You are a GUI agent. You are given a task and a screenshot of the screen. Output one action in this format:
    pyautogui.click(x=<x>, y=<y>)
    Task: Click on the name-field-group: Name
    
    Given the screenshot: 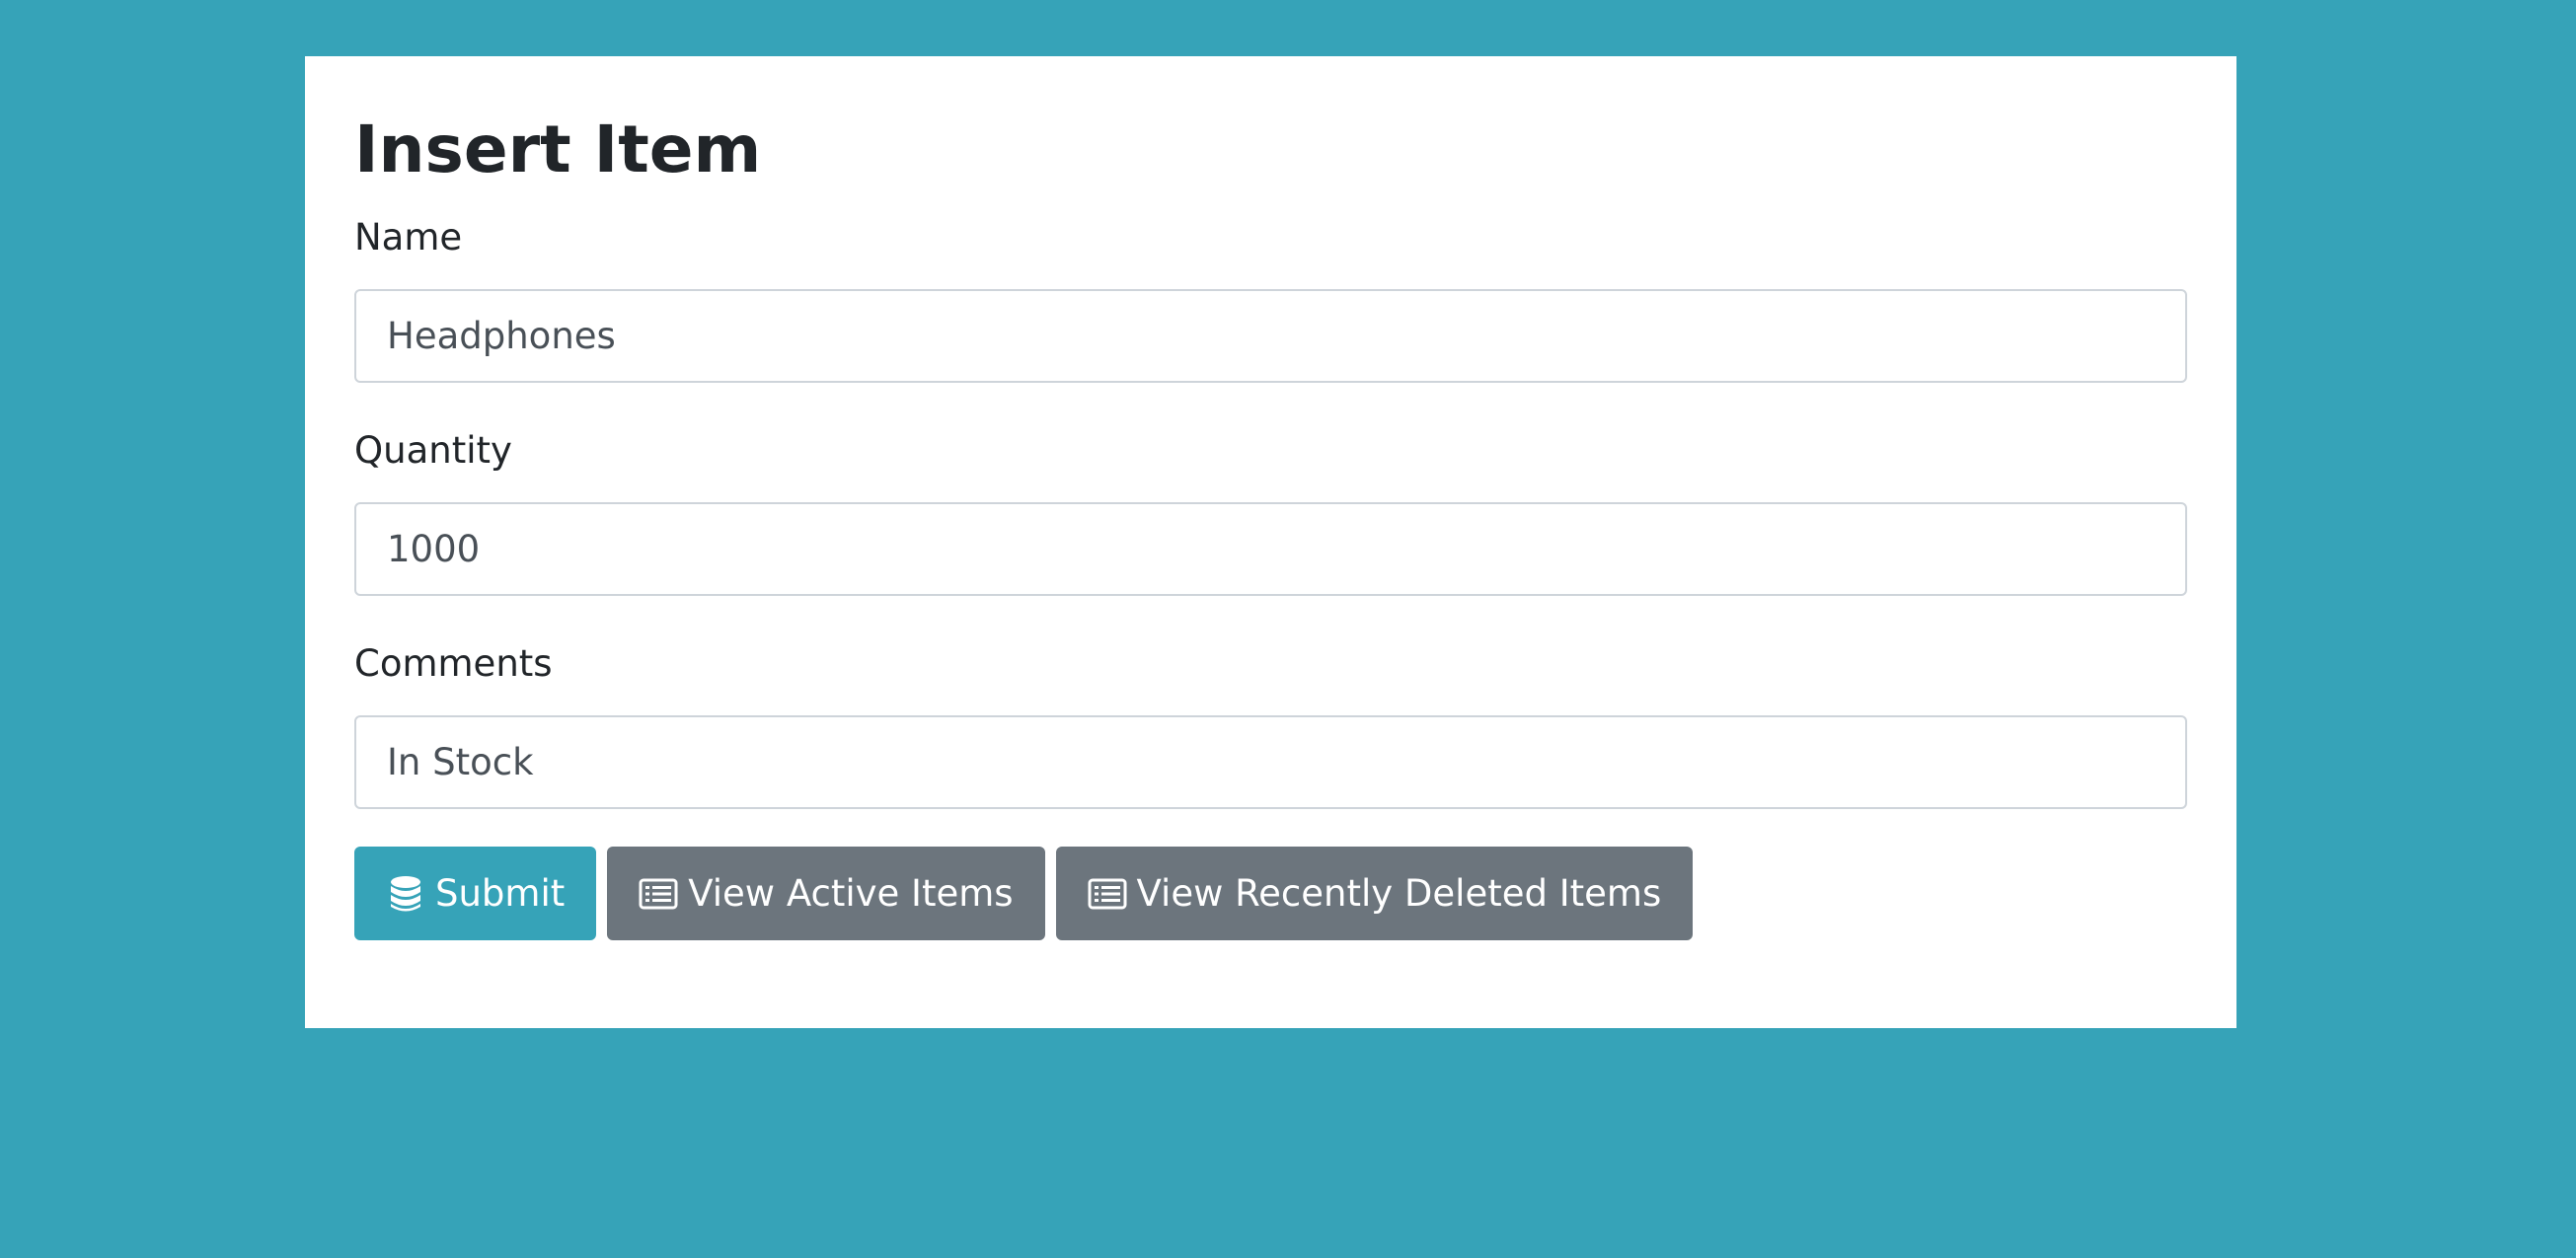 What is the action you would take?
    pyautogui.click(x=1270, y=298)
    